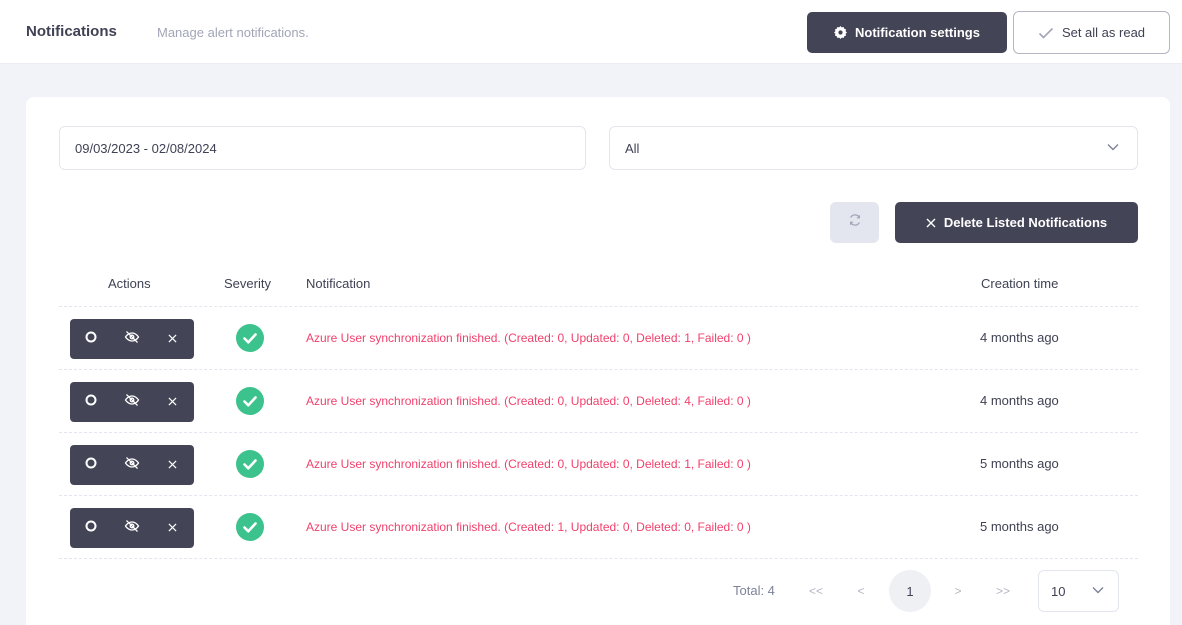  What do you see at coordinates (754, 590) in the screenshot?
I see `total-count: Total: 4` at bounding box center [754, 590].